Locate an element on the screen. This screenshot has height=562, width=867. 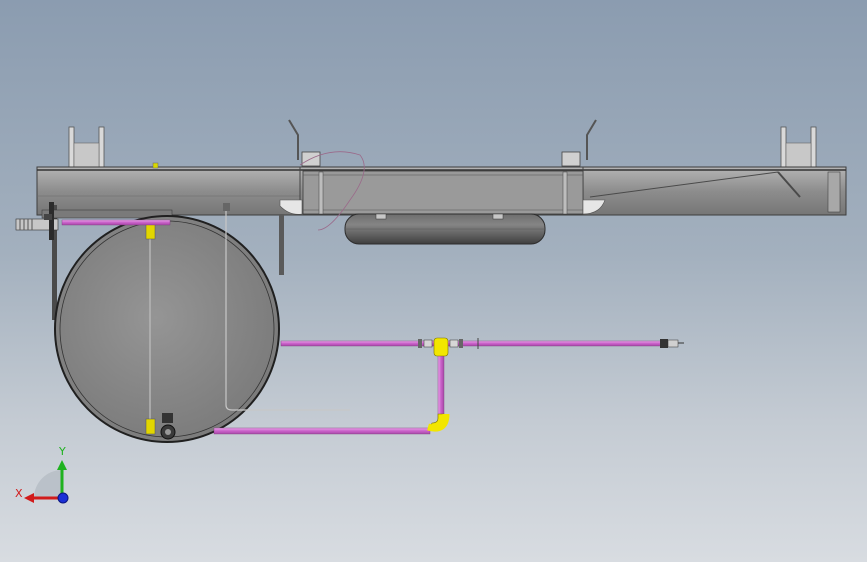
tank-top-fitting is located at coordinates (150, 231).